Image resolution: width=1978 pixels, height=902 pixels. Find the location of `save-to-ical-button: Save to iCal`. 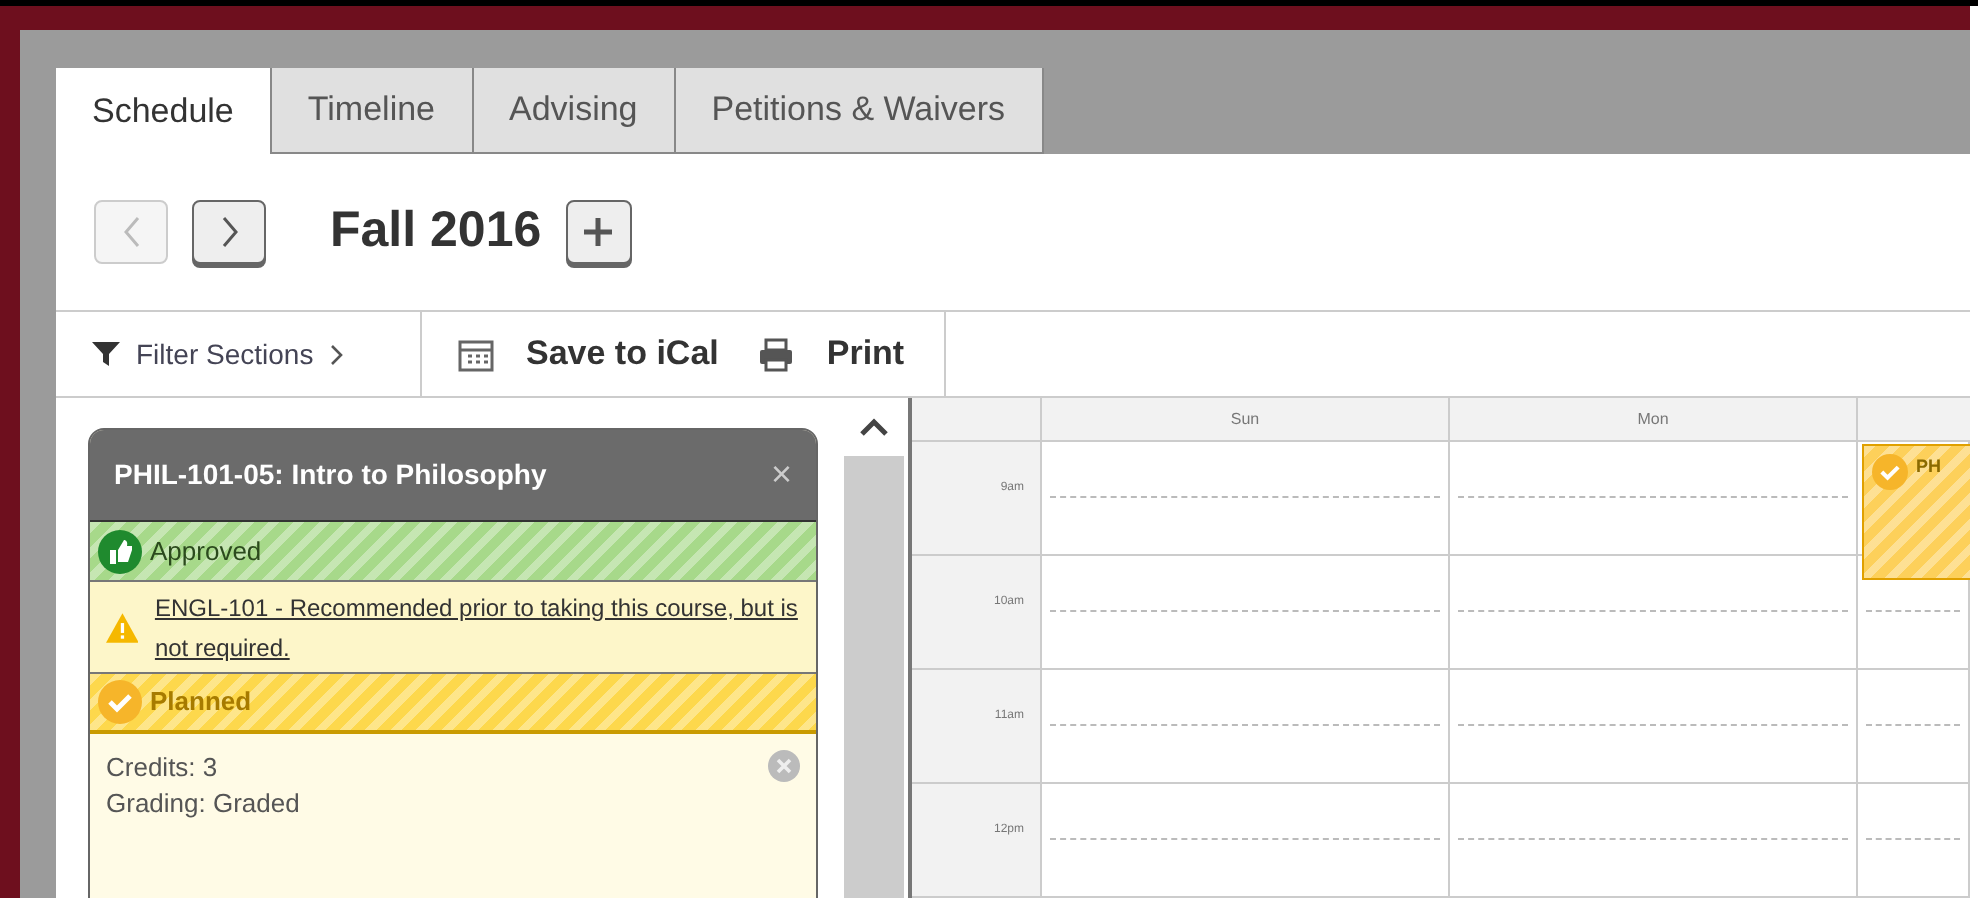

save-to-ical-button: Save to iCal is located at coordinates (588, 354).